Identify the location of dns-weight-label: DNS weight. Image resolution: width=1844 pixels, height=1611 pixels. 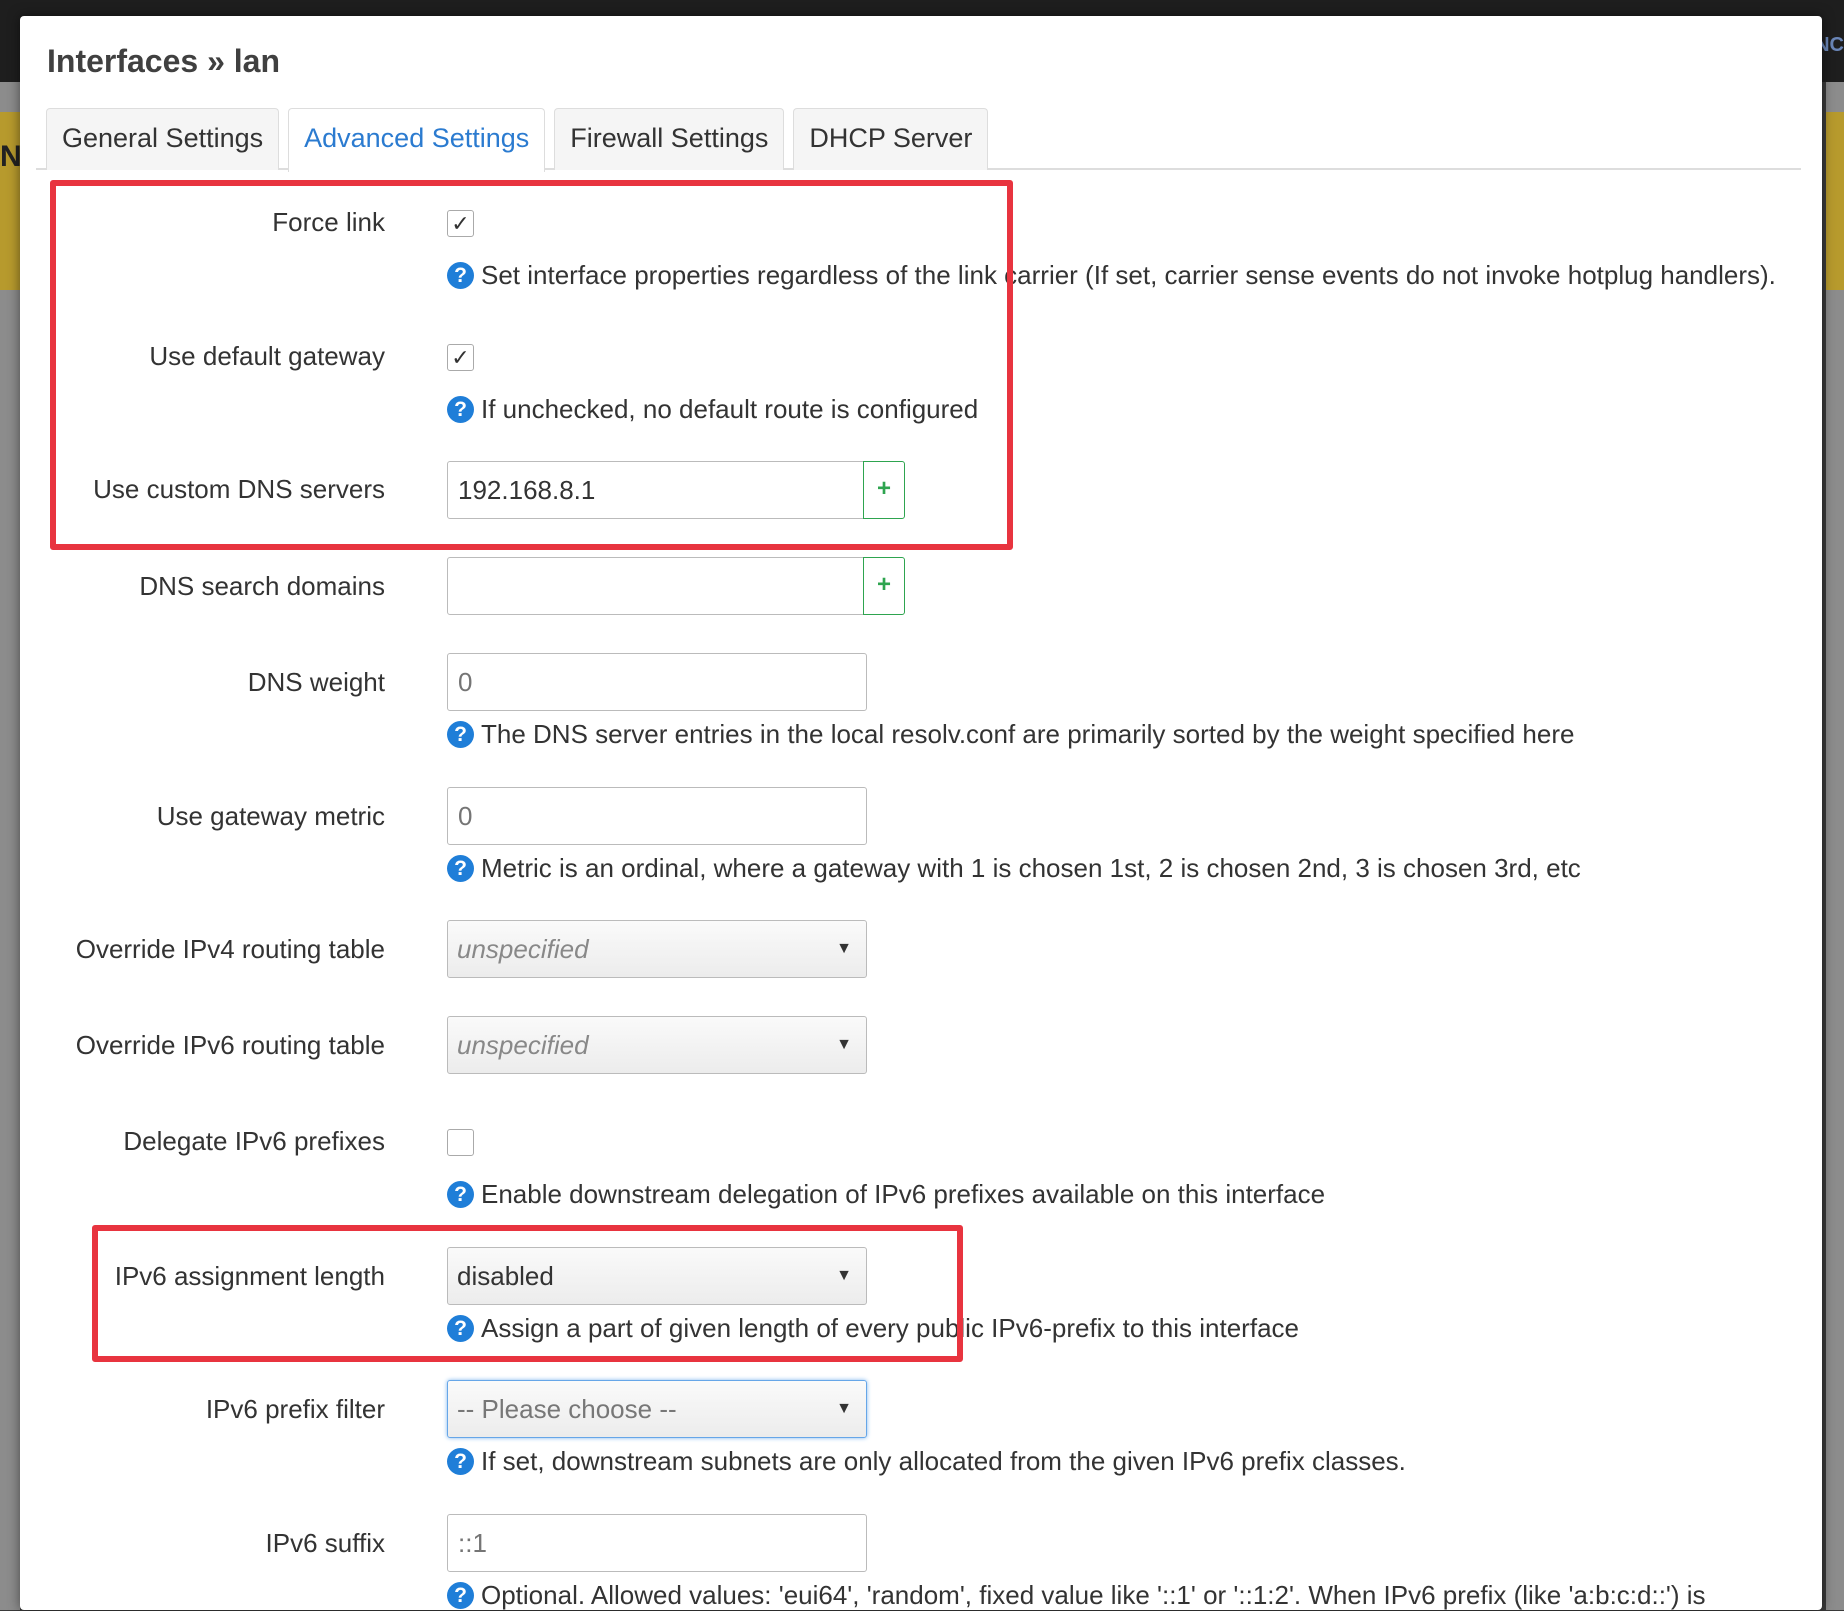
(316, 682).